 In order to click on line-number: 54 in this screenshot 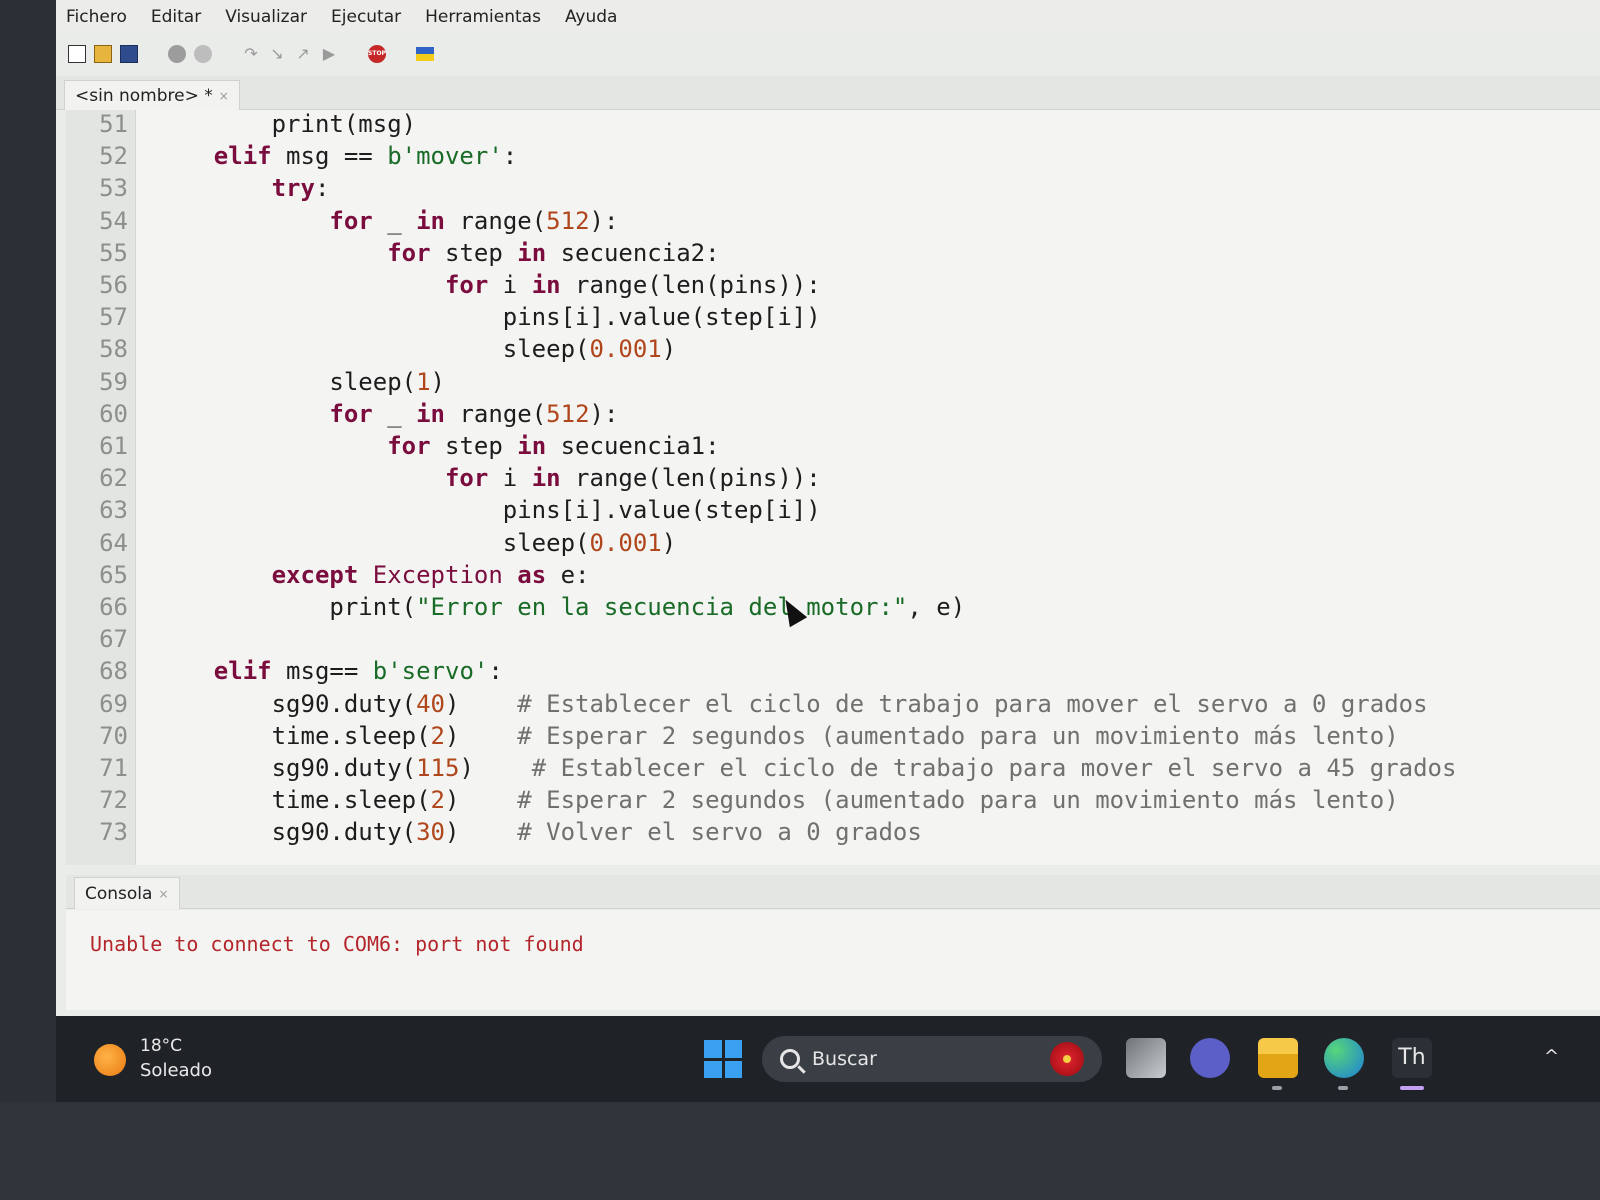, I will do `click(113, 220)`.